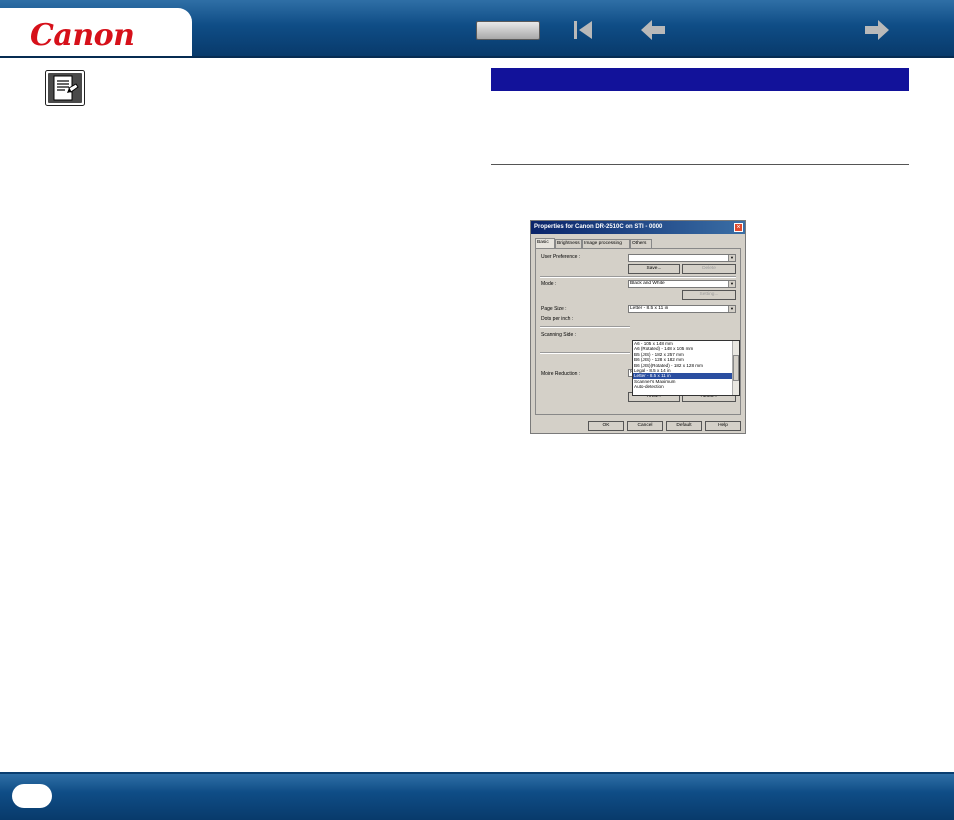 The height and width of the screenshot is (820, 954). Describe the element at coordinates (700, 79) in the screenshot. I see `section-heading-bar` at that location.